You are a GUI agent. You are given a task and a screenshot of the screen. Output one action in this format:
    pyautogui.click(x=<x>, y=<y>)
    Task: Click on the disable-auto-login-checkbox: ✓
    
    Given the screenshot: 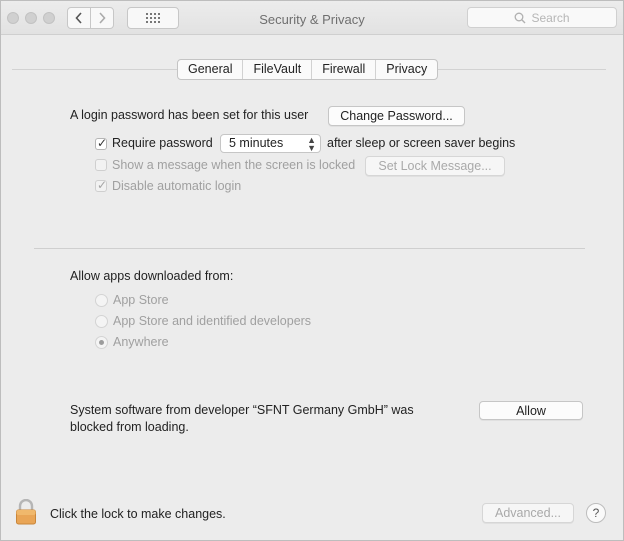 What is the action you would take?
    pyautogui.click(x=101, y=185)
    